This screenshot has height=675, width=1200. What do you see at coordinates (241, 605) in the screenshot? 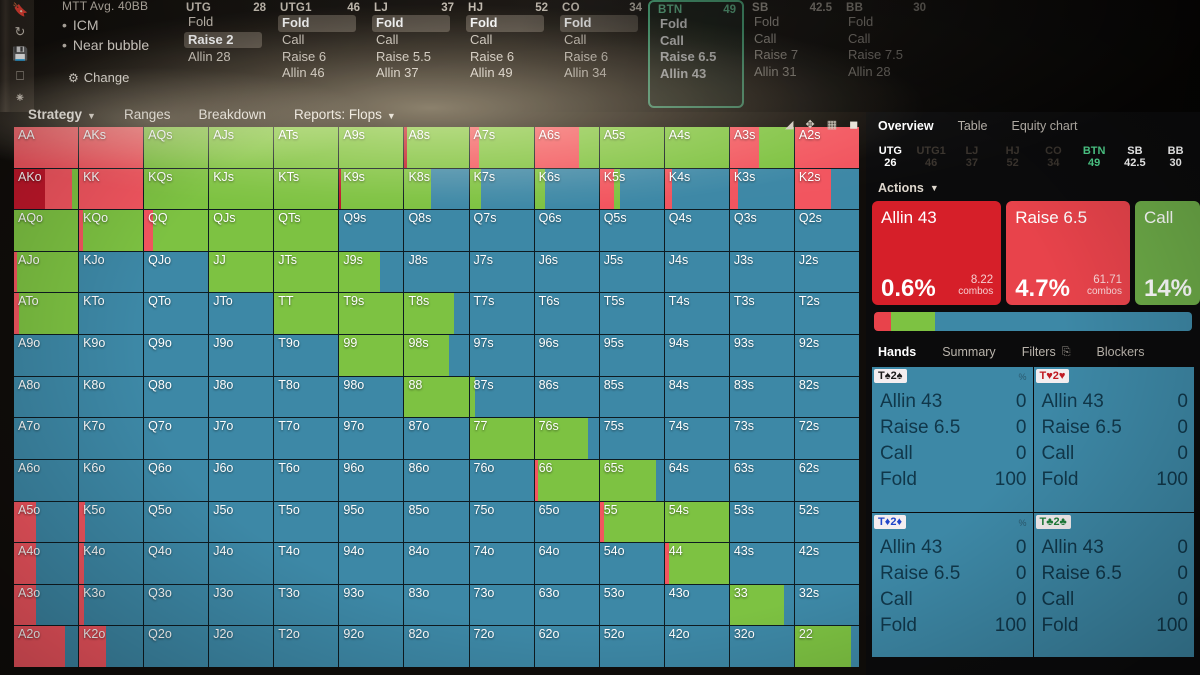
I see `matrix-cell: J3o` at bounding box center [241, 605].